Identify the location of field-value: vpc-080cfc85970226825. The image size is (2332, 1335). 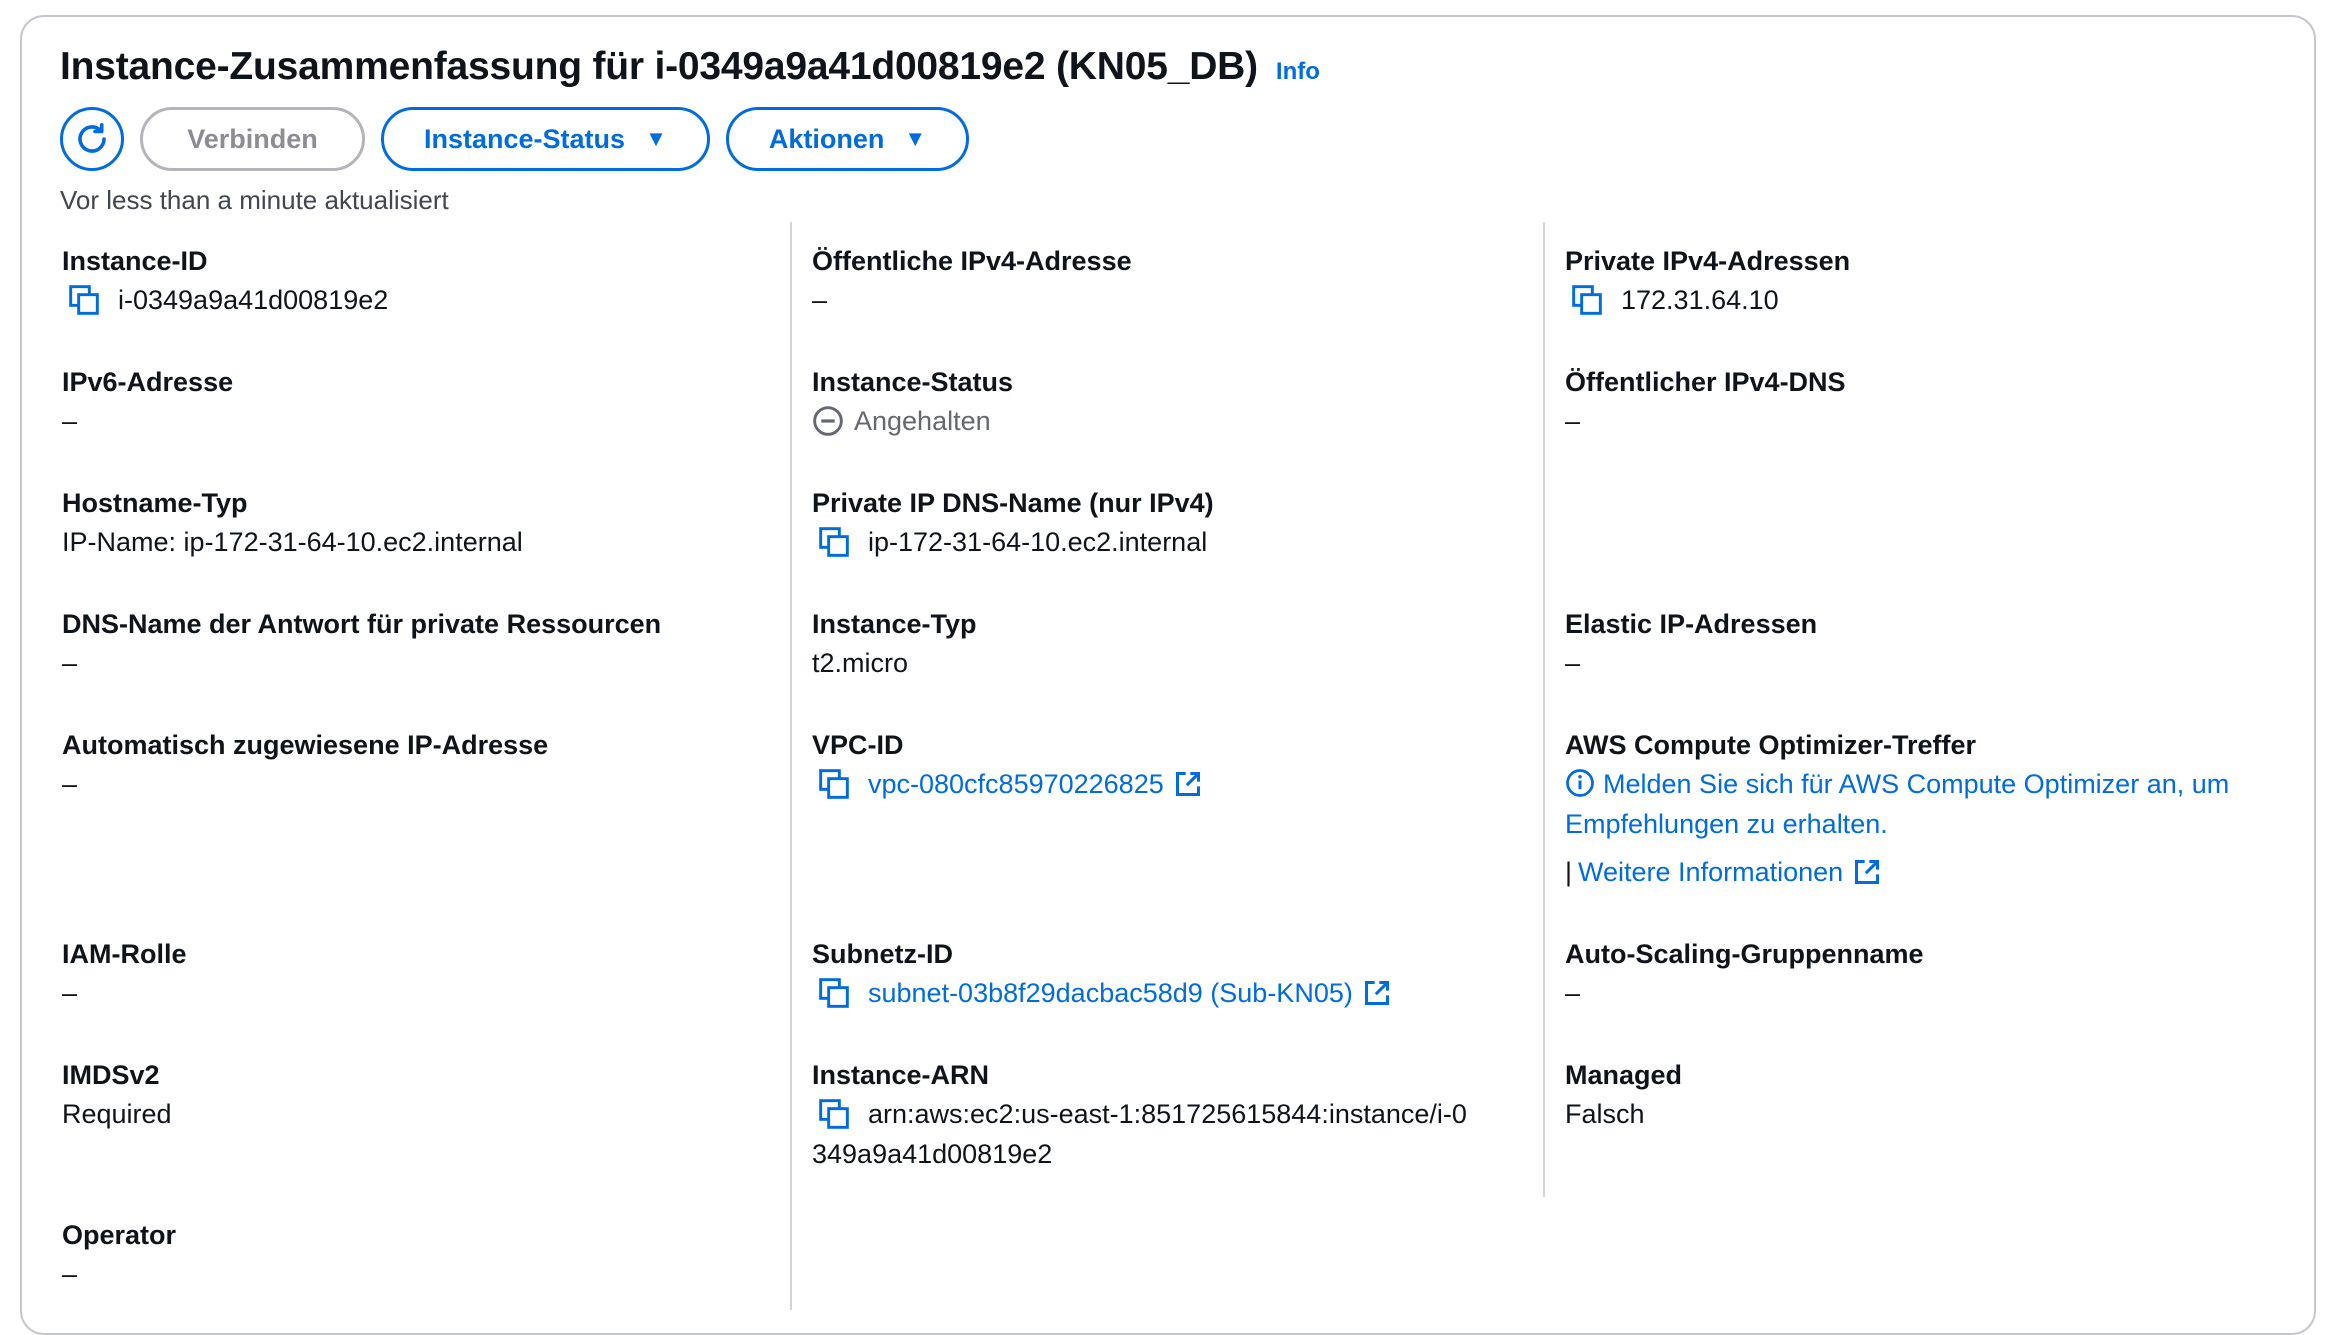
(1007, 784).